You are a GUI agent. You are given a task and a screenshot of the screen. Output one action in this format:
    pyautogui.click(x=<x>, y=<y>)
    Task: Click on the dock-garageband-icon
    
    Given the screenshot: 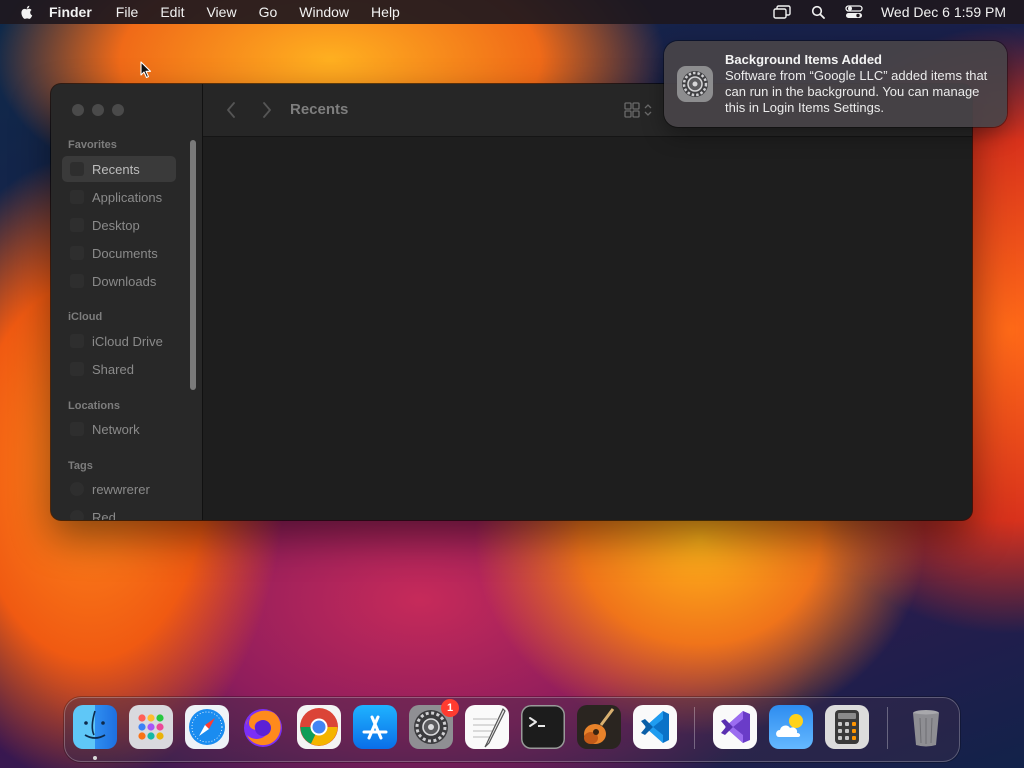 What is the action you would take?
    pyautogui.click(x=599, y=727)
    